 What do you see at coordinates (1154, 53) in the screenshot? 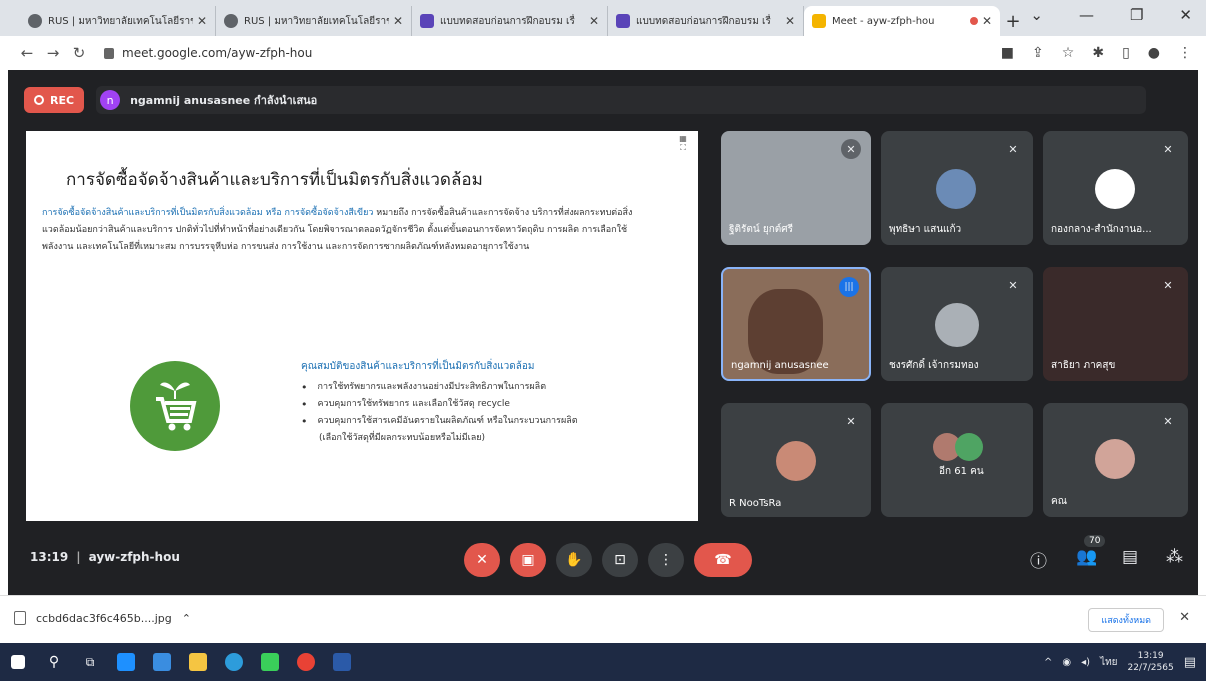
I see `profile-icon: ●` at bounding box center [1154, 53].